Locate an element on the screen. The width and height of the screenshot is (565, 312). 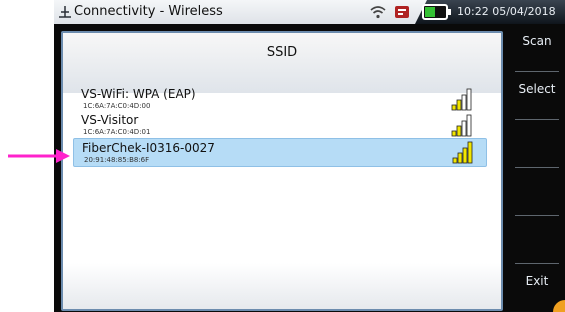
usb-icon is located at coordinates (402, 12).